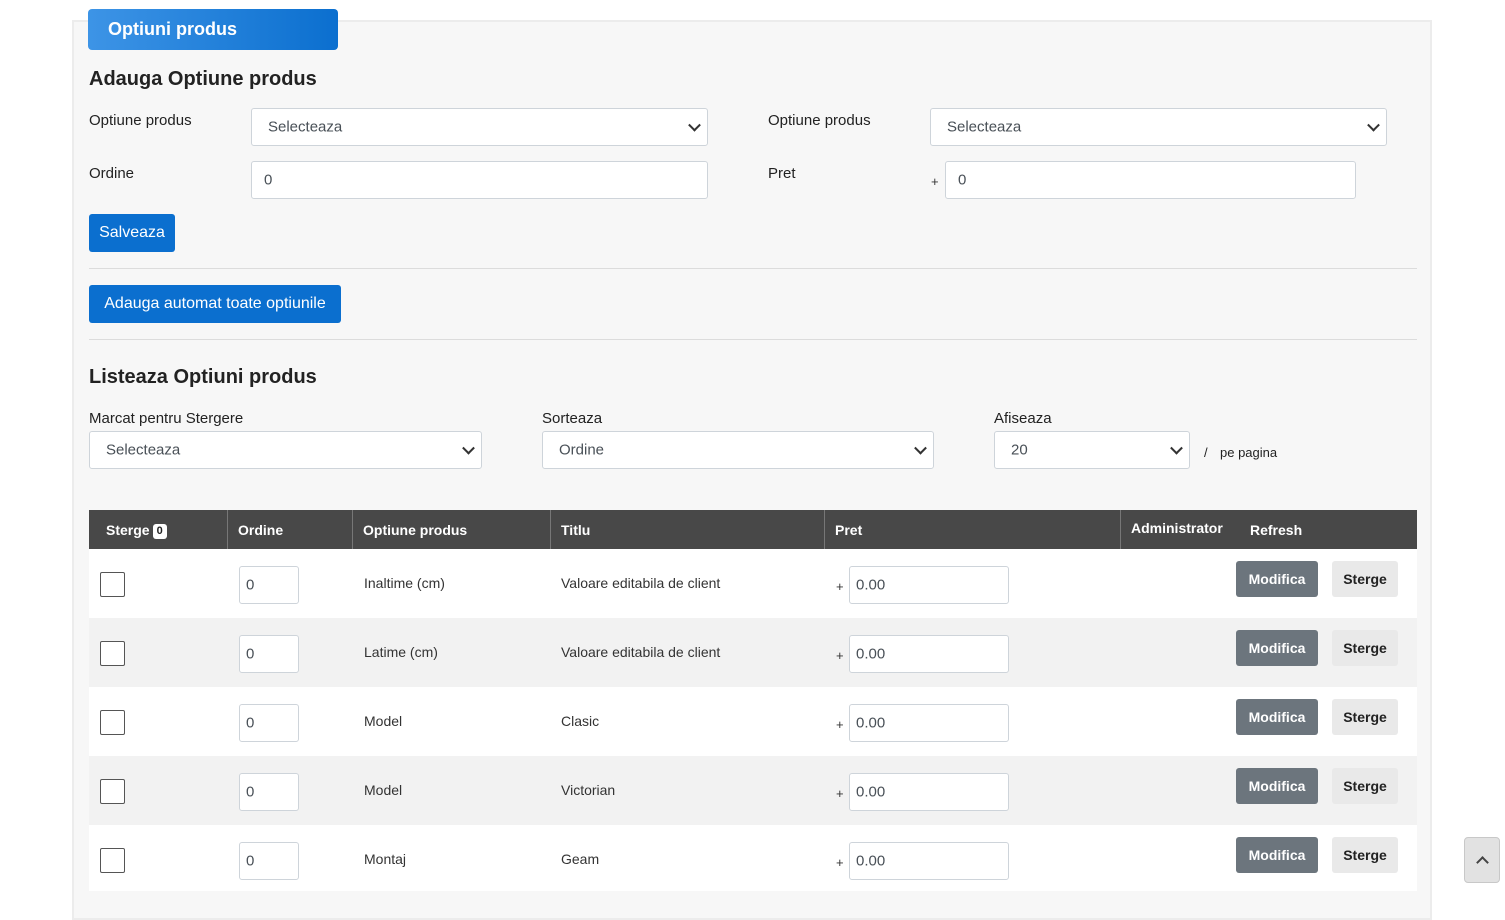  I want to click on marked-select: Selecteaza, so click(285, 450).